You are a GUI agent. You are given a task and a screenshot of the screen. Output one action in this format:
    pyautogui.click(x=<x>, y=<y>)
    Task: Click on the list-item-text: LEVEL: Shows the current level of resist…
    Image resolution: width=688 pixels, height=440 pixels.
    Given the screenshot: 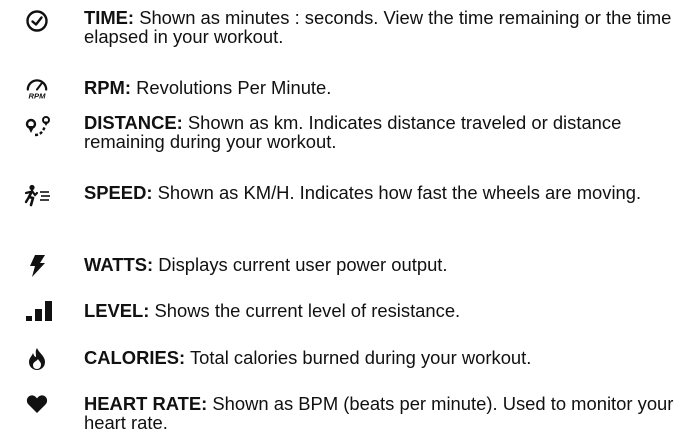 What is the action you would take?
    pyautogui.click(x=384, y=310)
    